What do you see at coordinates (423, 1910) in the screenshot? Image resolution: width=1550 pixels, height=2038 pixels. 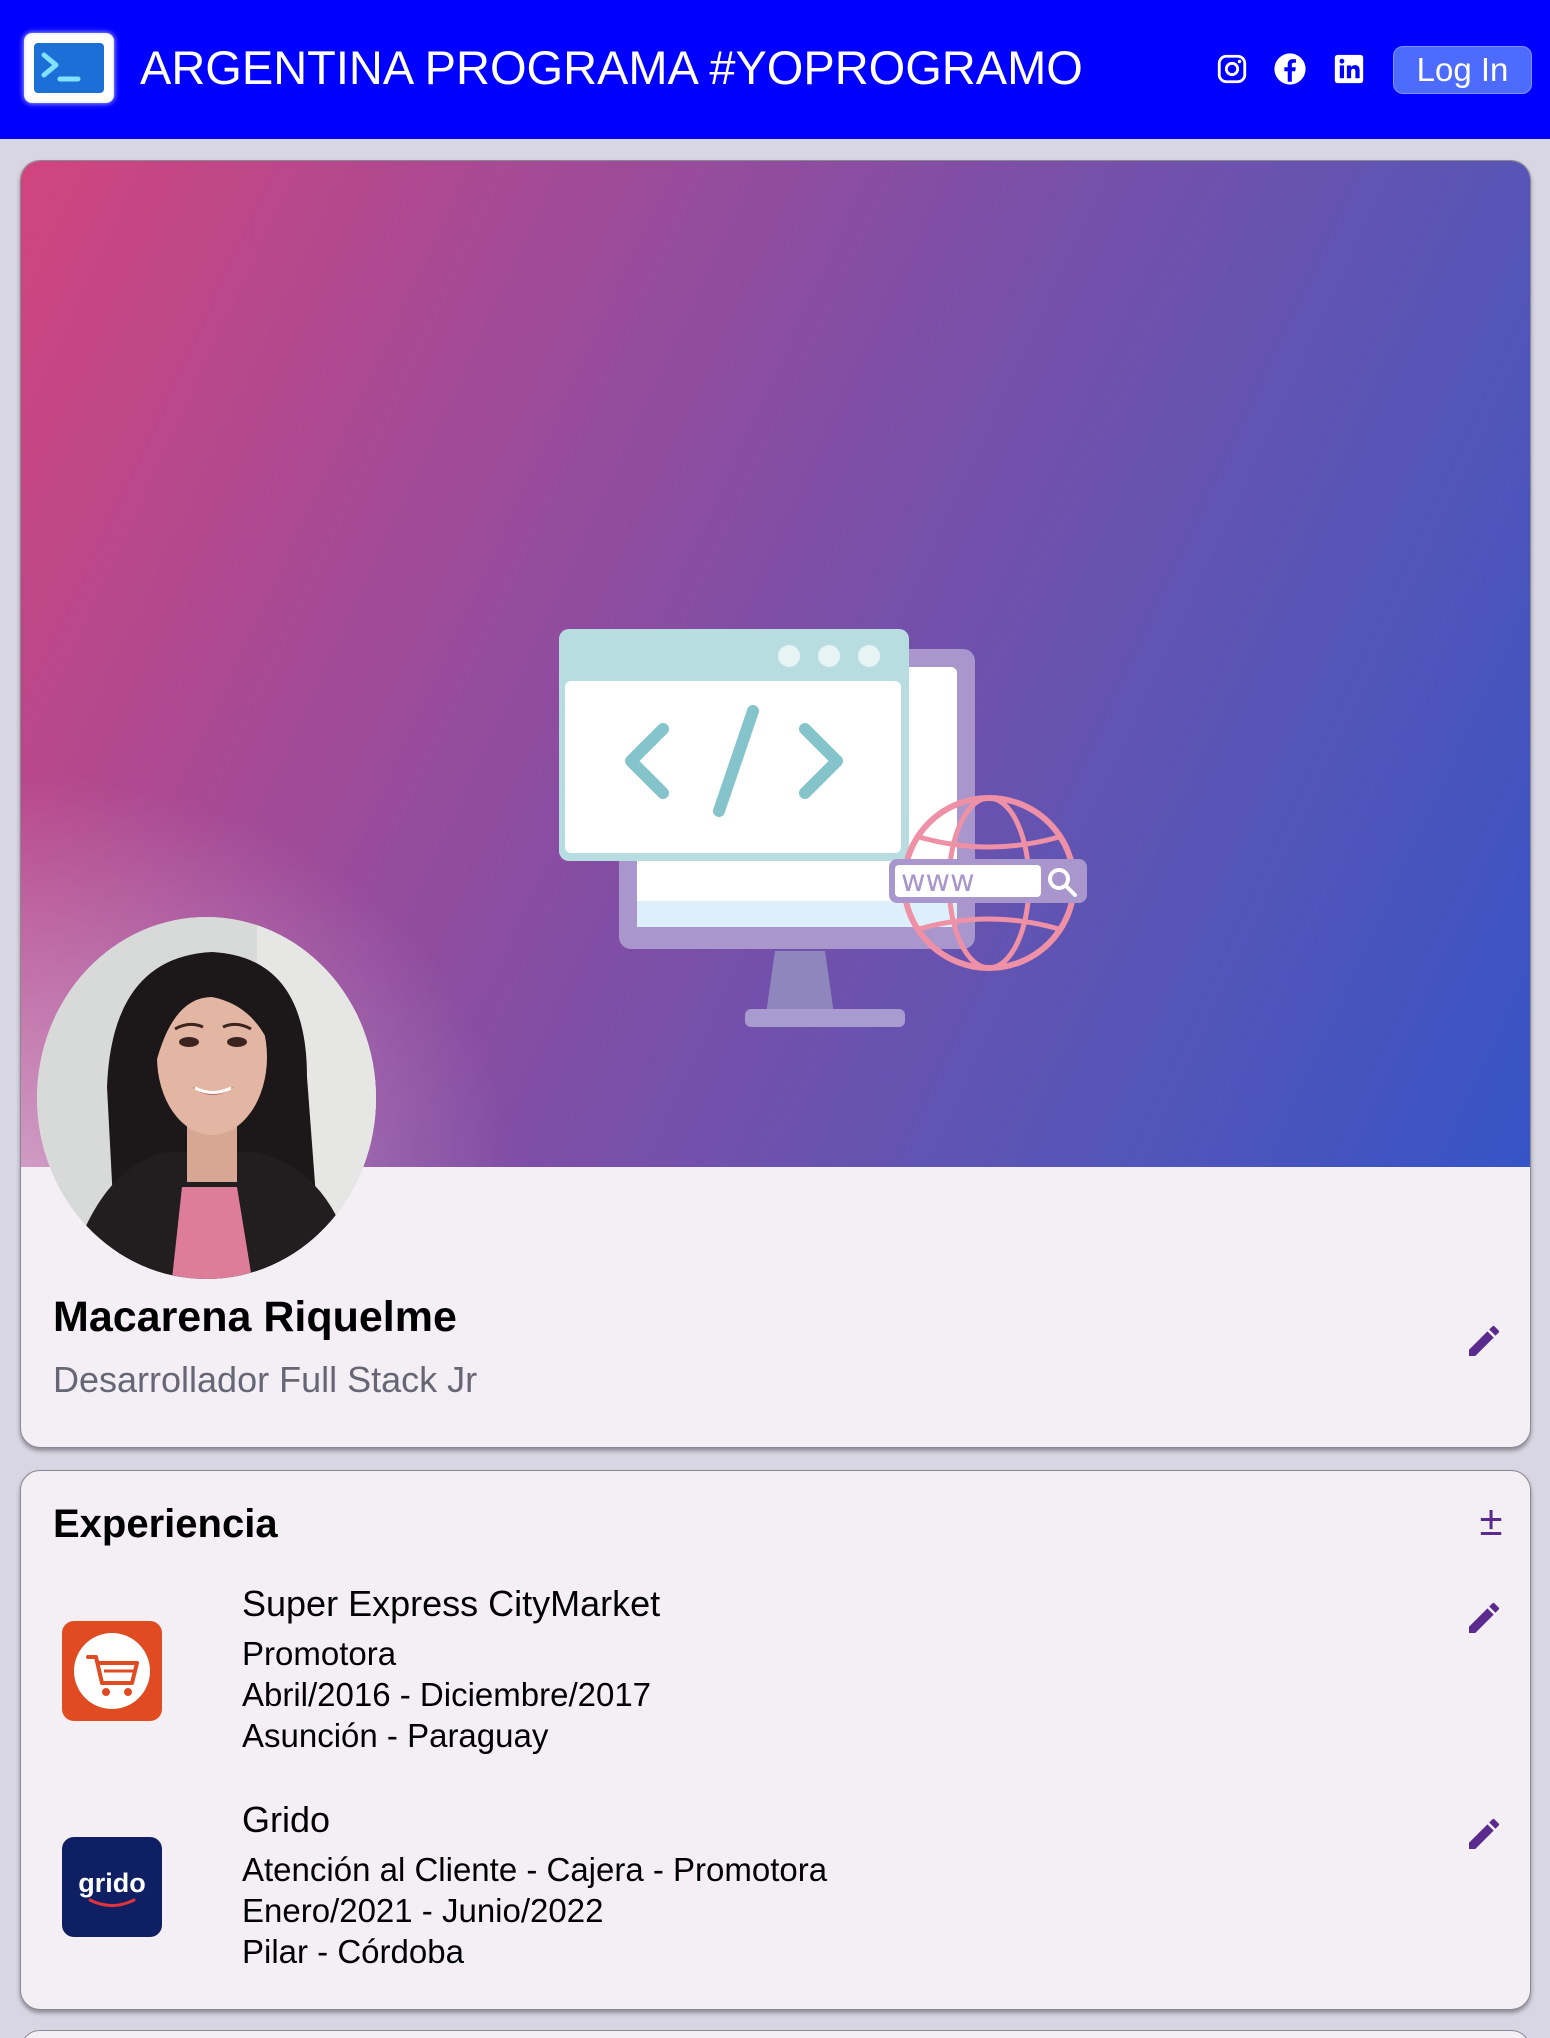 I see `experience-period: Enero/2021 - Junio/2022` at bounding box center [423, 1910].